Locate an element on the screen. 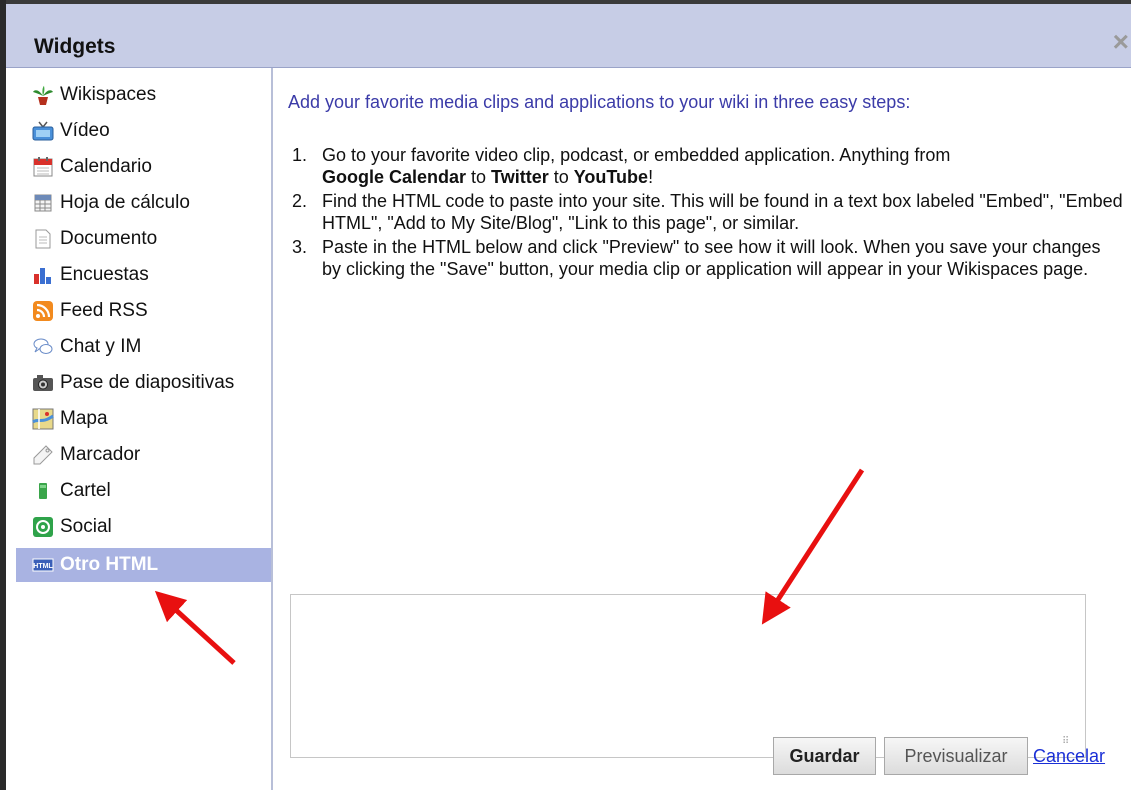 The width and height of the screenshot is (1131, 790). dialog-titlebar: Widgets × is located at coordinates (568, 36).